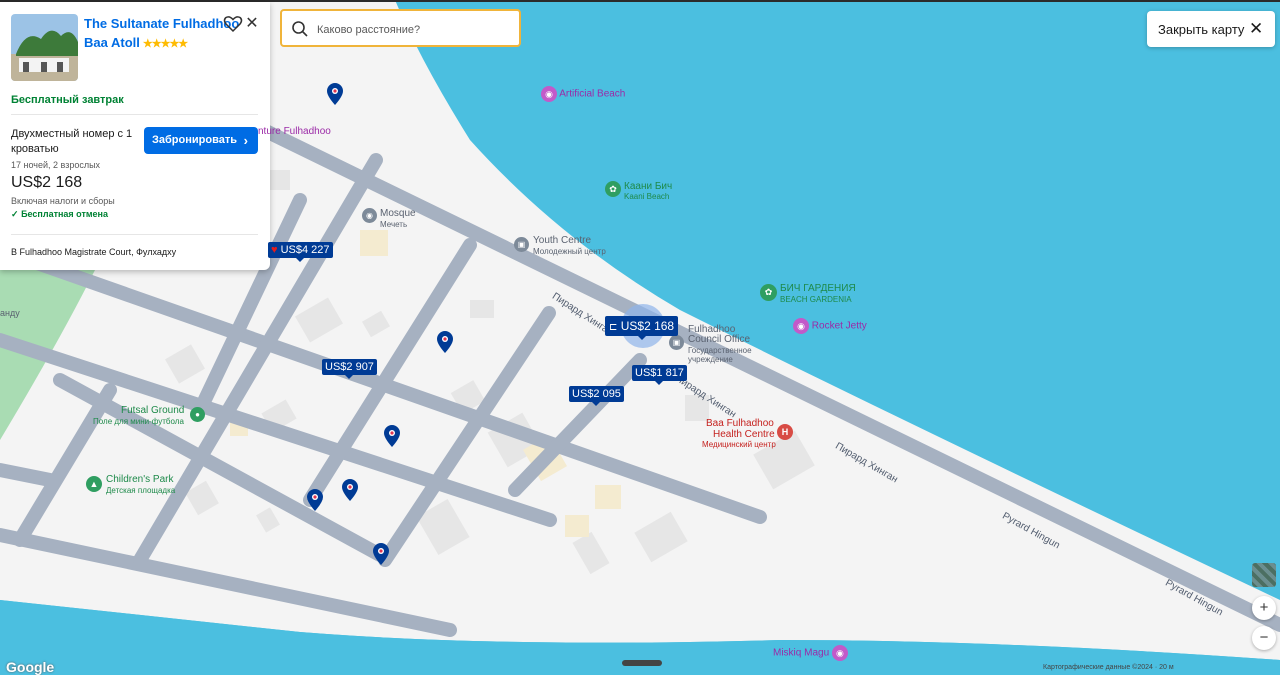  Describe the element at coordinates (647, 326) in the screenshot. I see `price-pin-label: US$2 168` at that location.